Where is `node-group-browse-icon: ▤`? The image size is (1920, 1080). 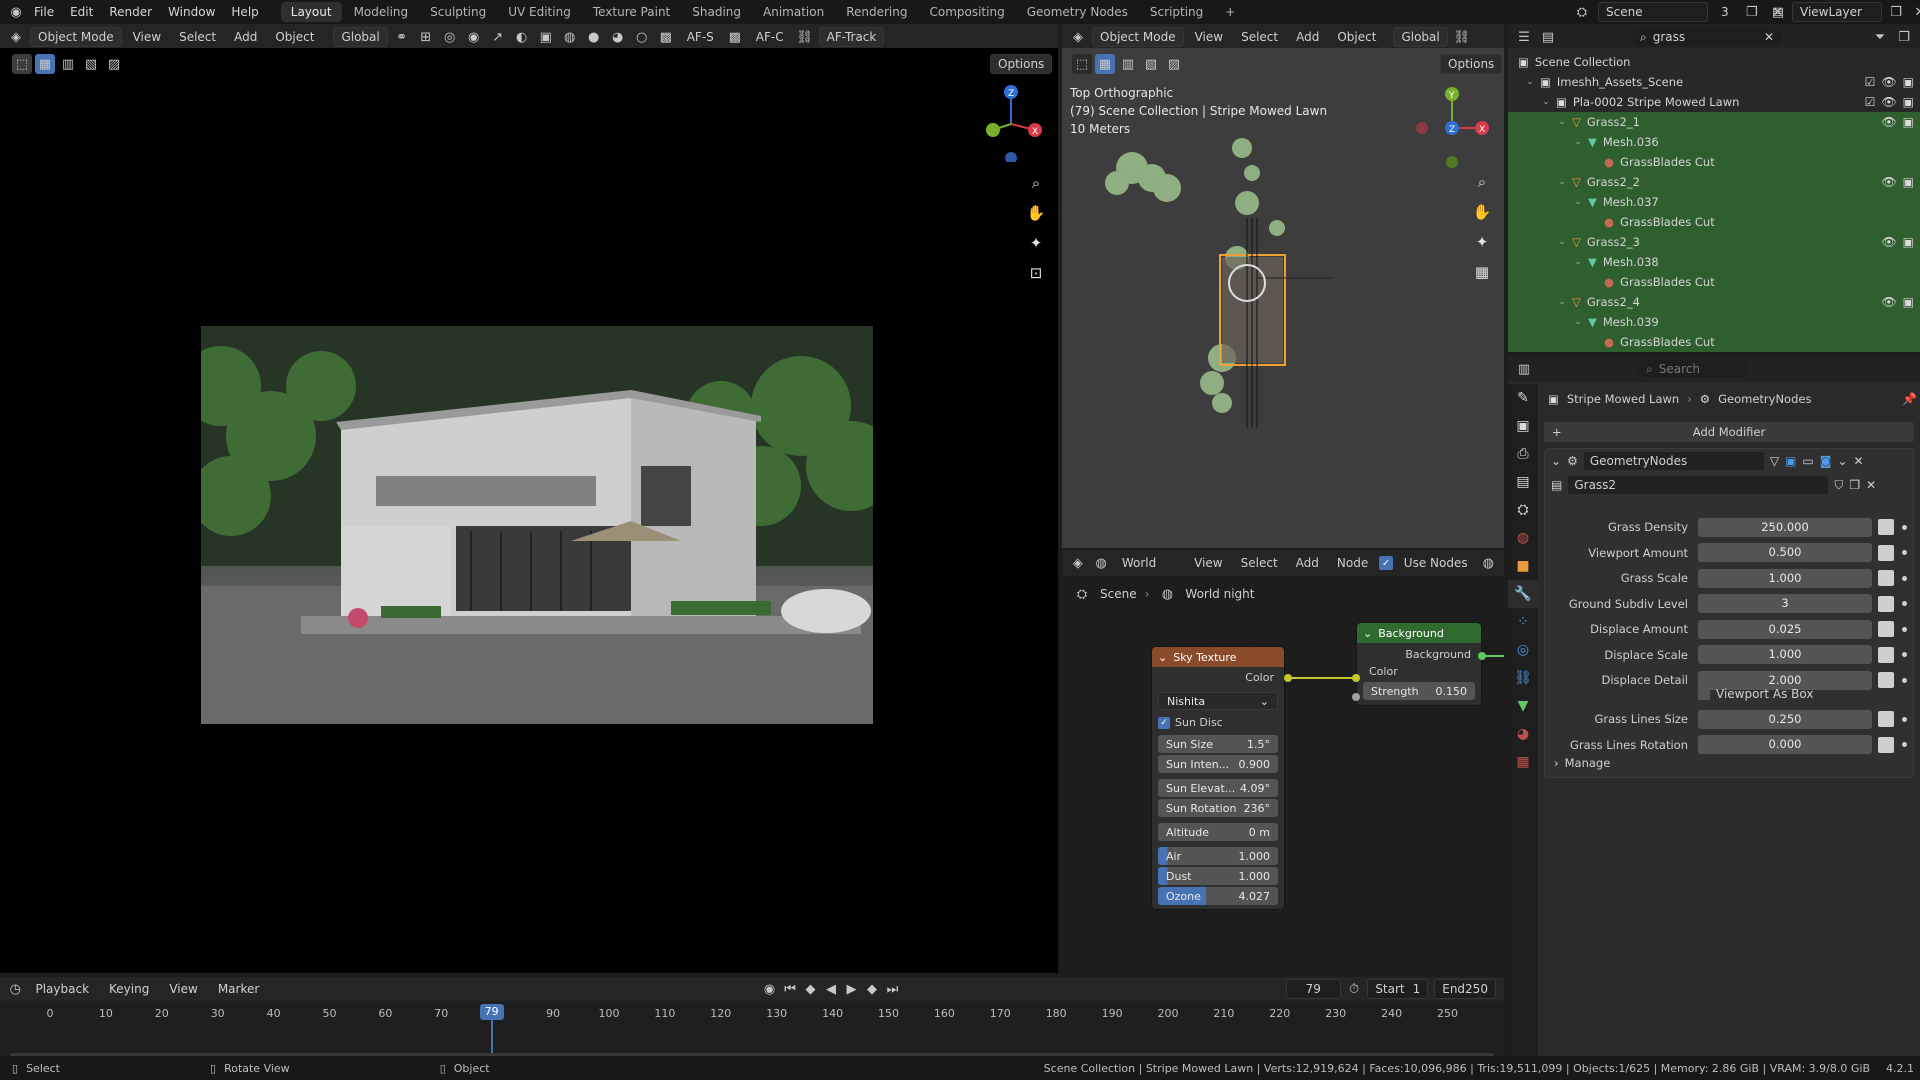 node-group-browse-icon: ▤ is located at coordinates (1556, 485).